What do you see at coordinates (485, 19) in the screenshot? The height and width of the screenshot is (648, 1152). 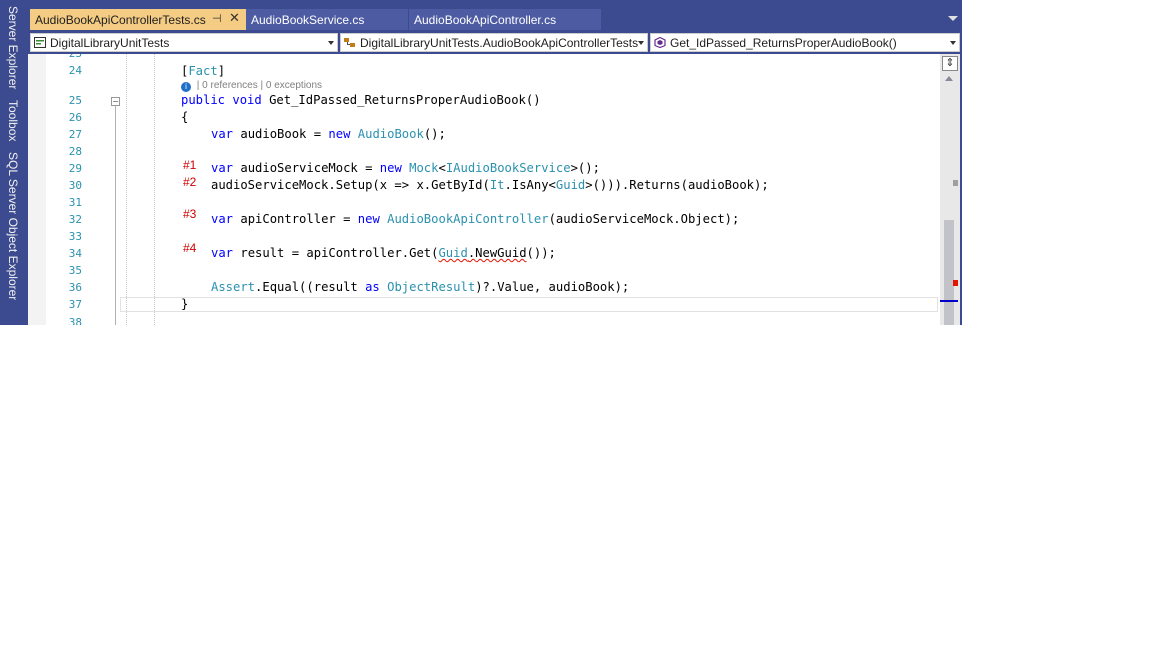 I see `tab-label: AudioBookApiController.cs` at bounding box center [485, 19].